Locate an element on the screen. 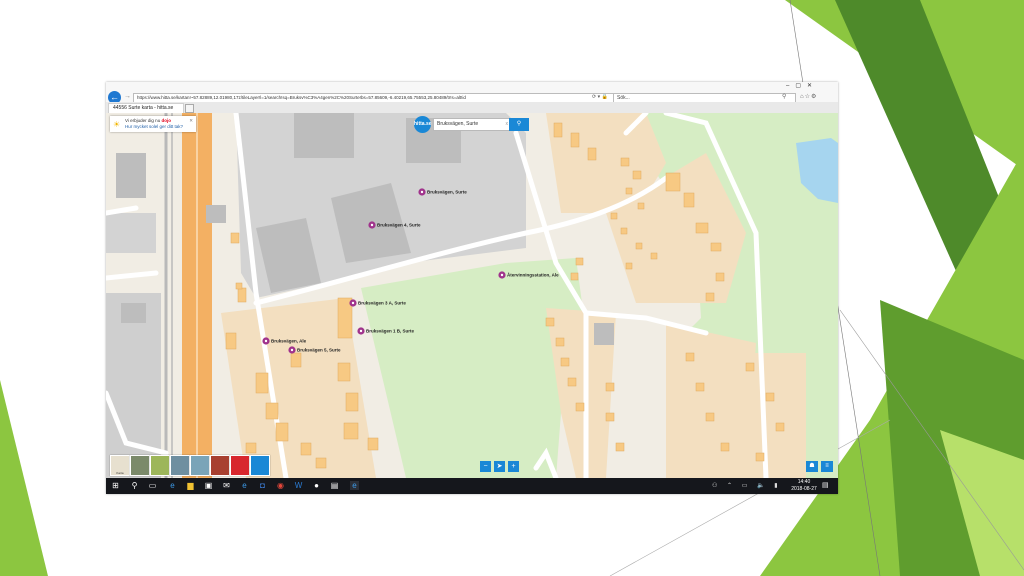 The image size is (1024, 576). layer-thumbnail: Karta is located at coordinates (120, 465).